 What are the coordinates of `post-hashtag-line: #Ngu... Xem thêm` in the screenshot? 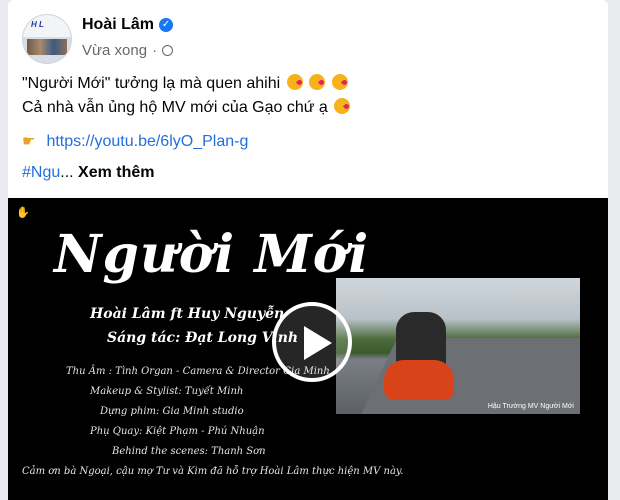 It's located at (88, 173).